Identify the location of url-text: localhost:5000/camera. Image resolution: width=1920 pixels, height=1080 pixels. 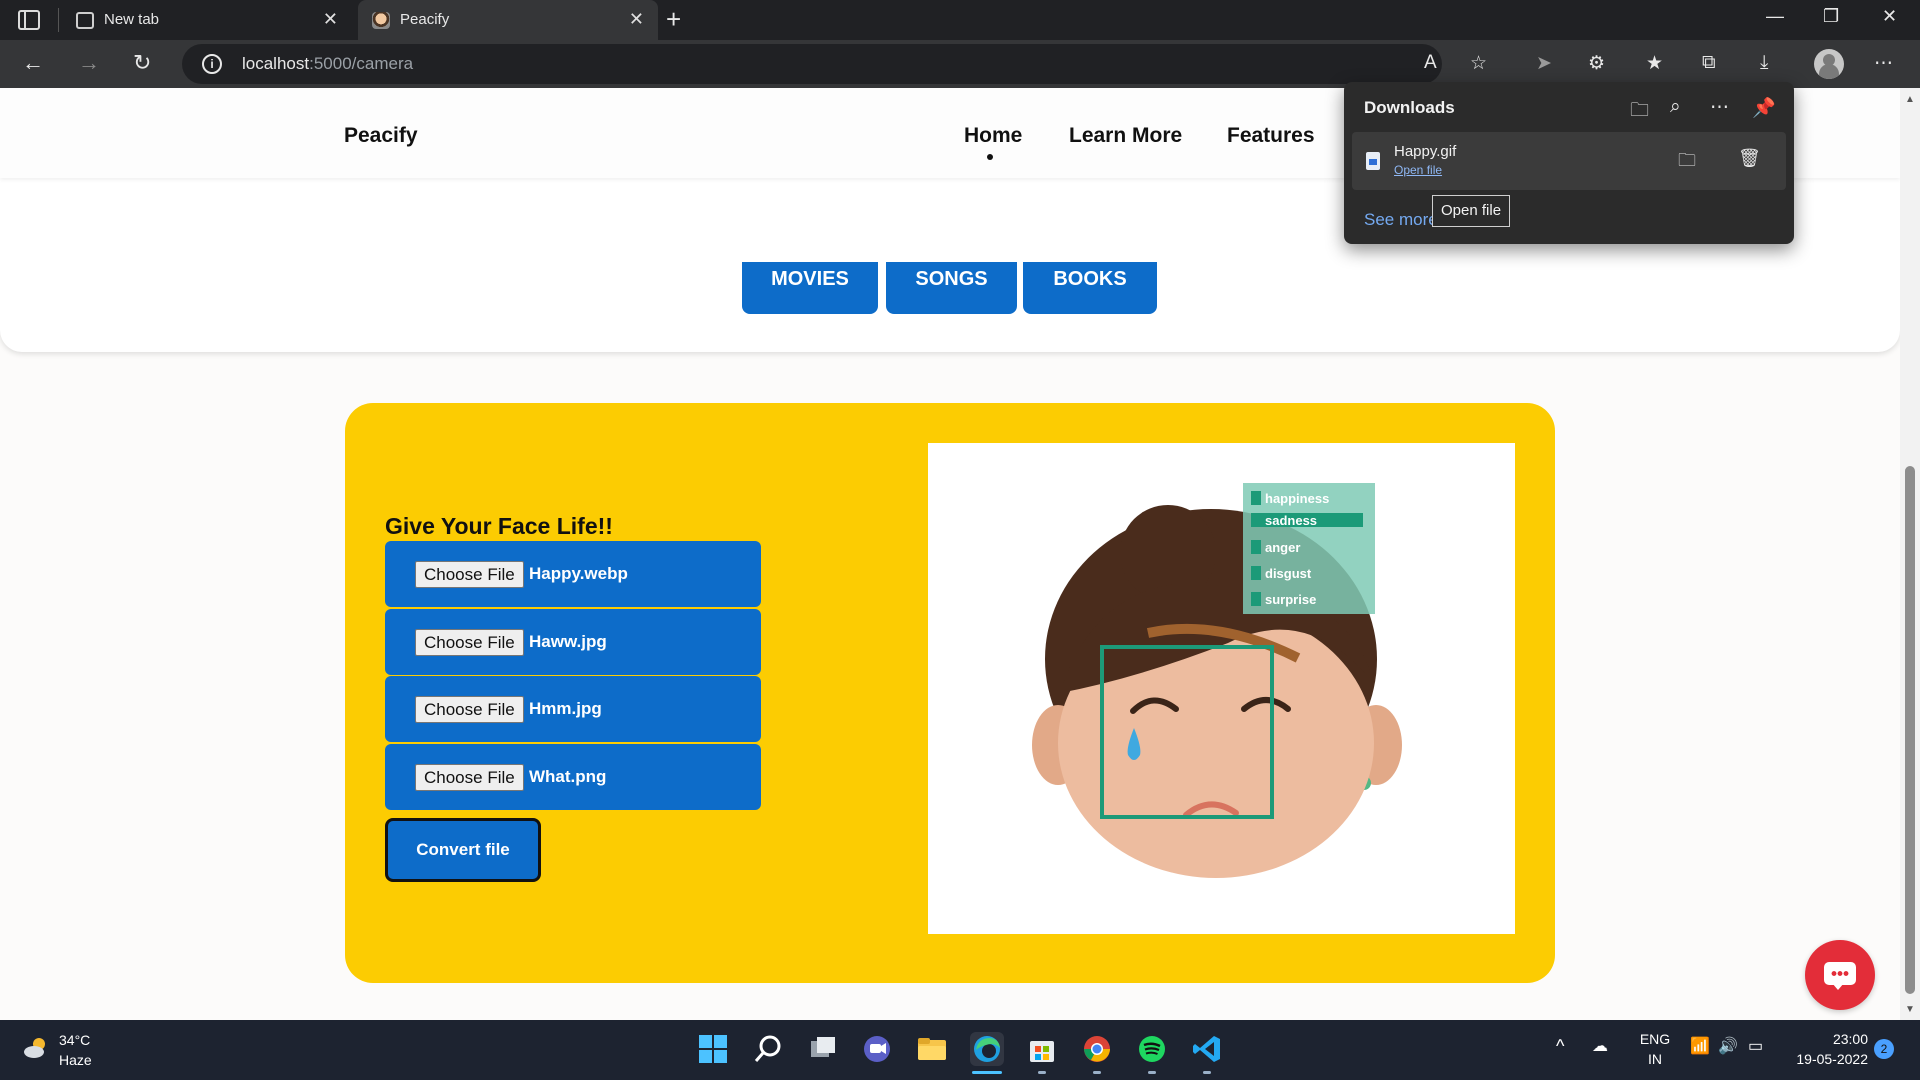
(327, 64).